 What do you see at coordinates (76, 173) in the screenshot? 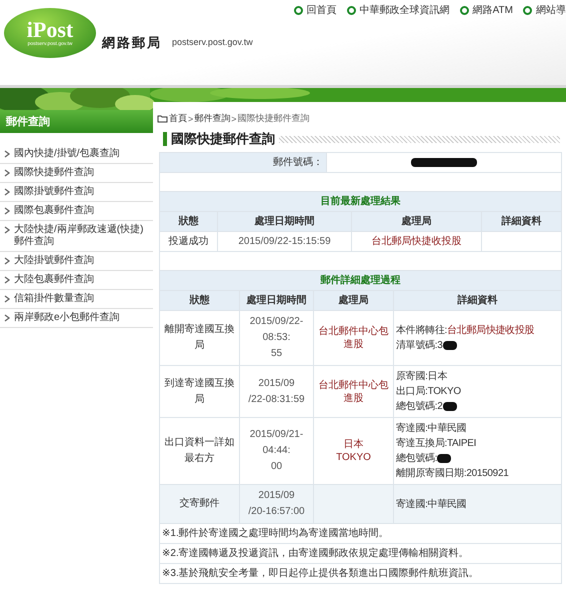
I see `sidebar-item: 國際快捷郵件查詢` at bounding box center [76, 173].